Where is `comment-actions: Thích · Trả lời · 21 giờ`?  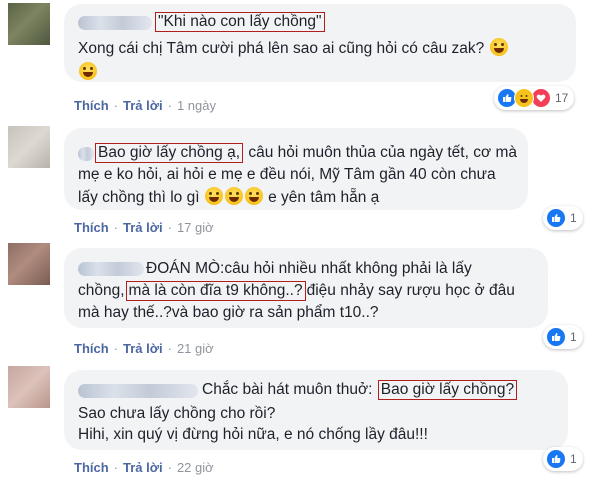 comment-actions: Thích · Trả lời · 21 giờ is located at coordinates (144, 348).